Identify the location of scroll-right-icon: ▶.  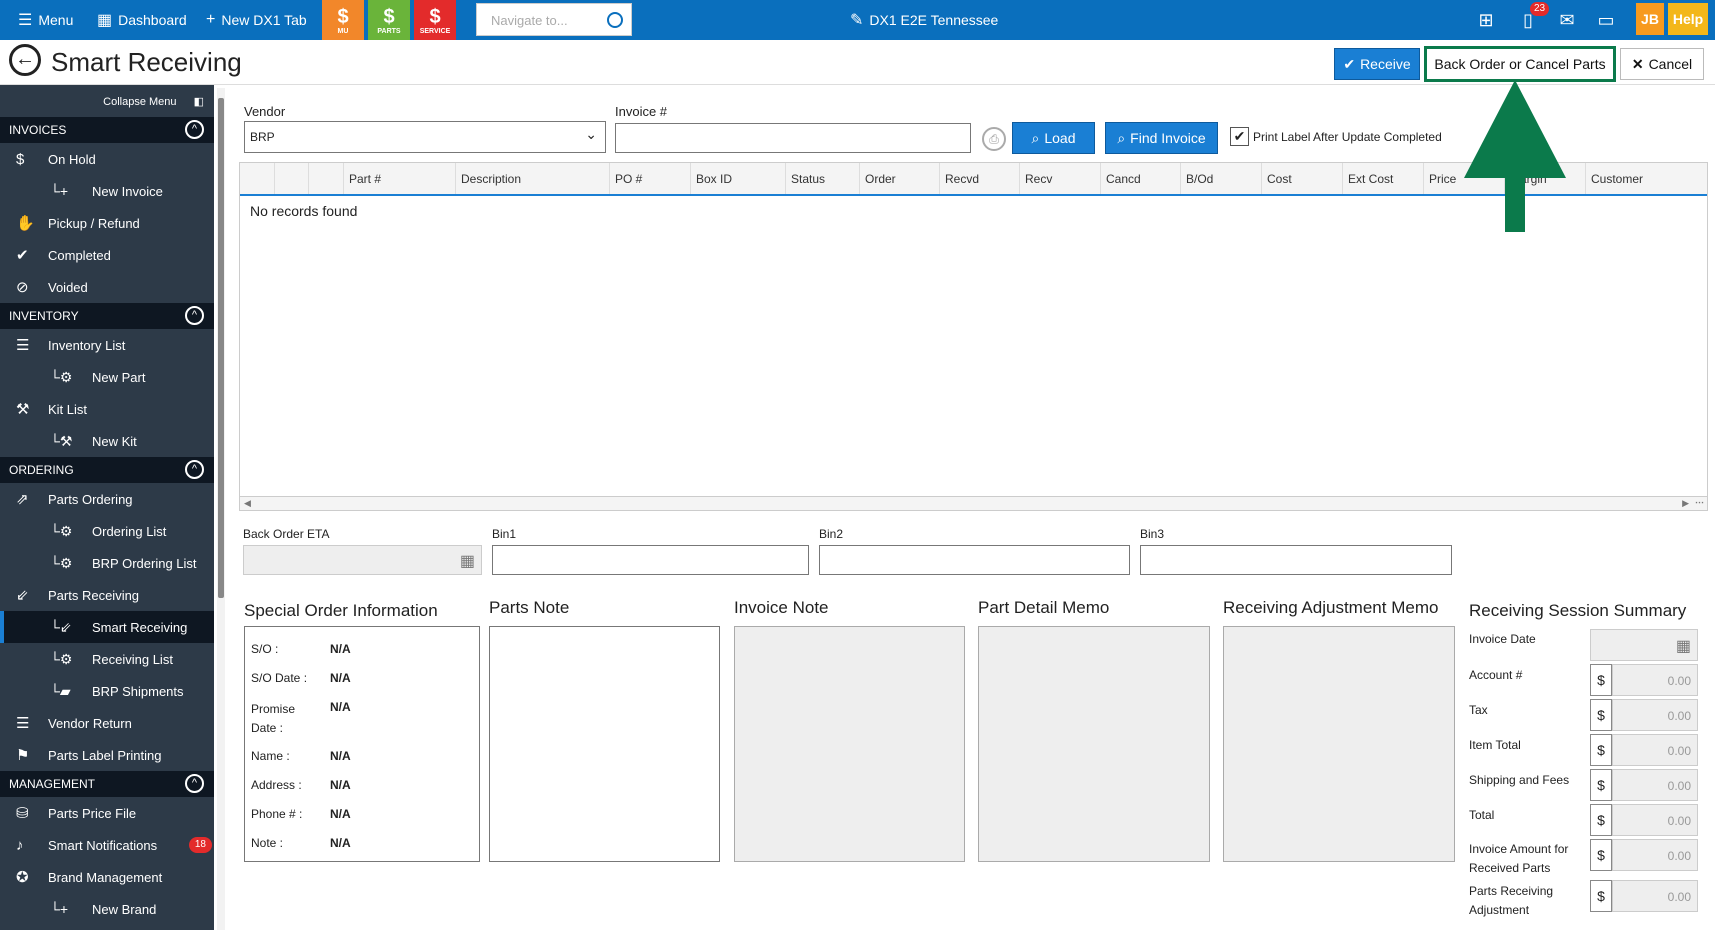
(1685, 503).